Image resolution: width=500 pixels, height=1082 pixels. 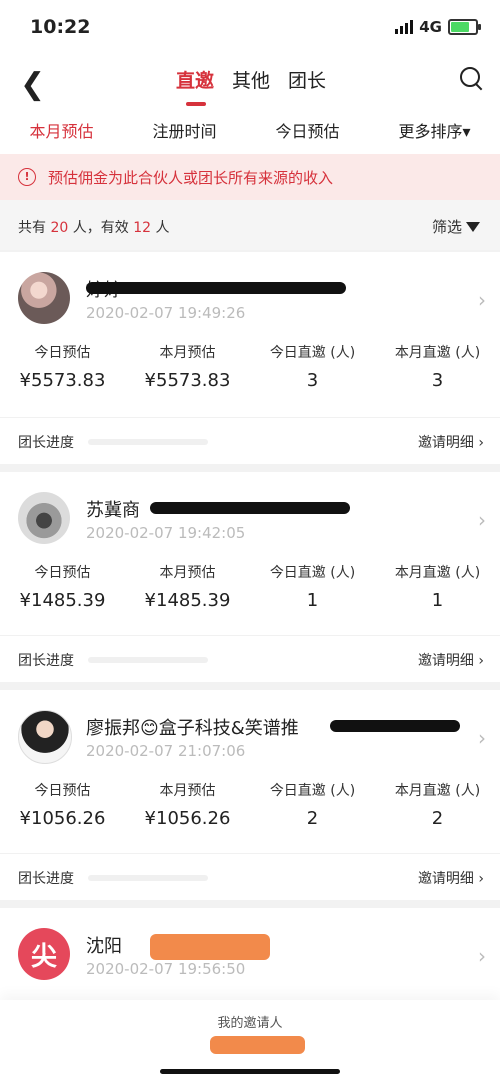 I want to click on summary-suffix: 人, so click(x=160, y=228).